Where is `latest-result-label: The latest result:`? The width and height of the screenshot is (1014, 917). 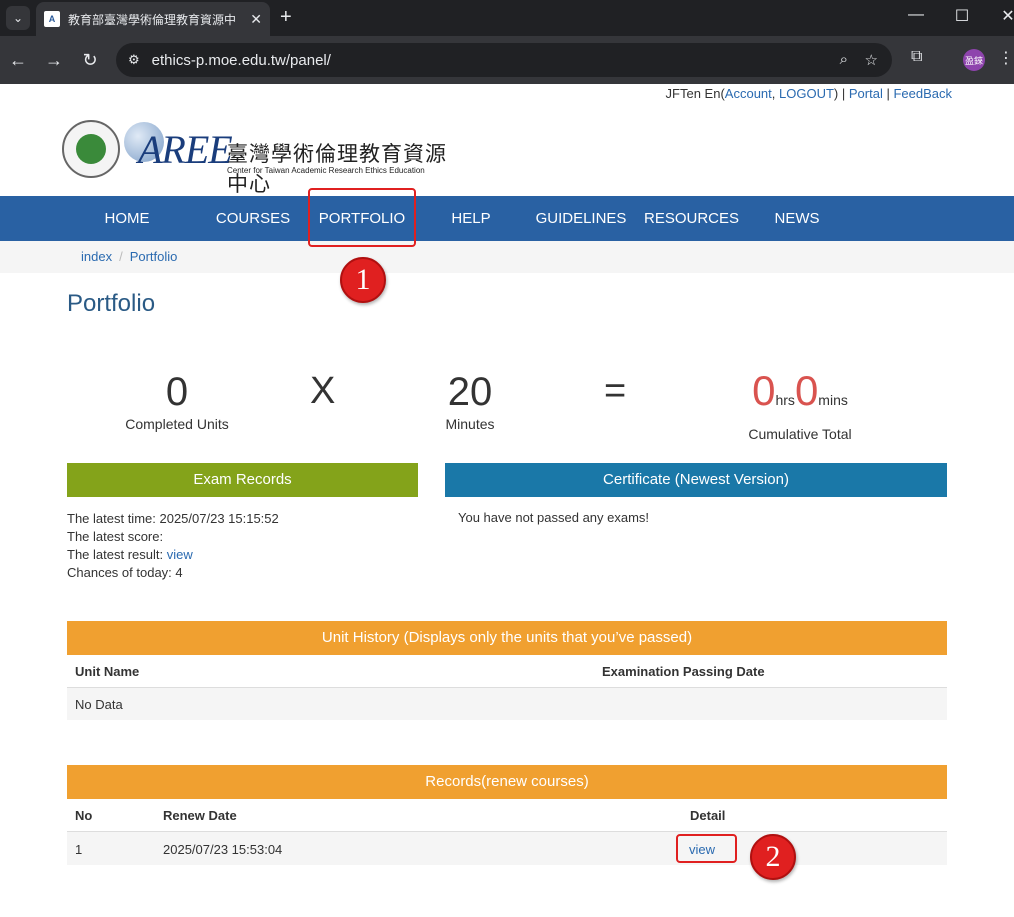 latest-result-label: The latest result: is located at coordinates (117, 554).